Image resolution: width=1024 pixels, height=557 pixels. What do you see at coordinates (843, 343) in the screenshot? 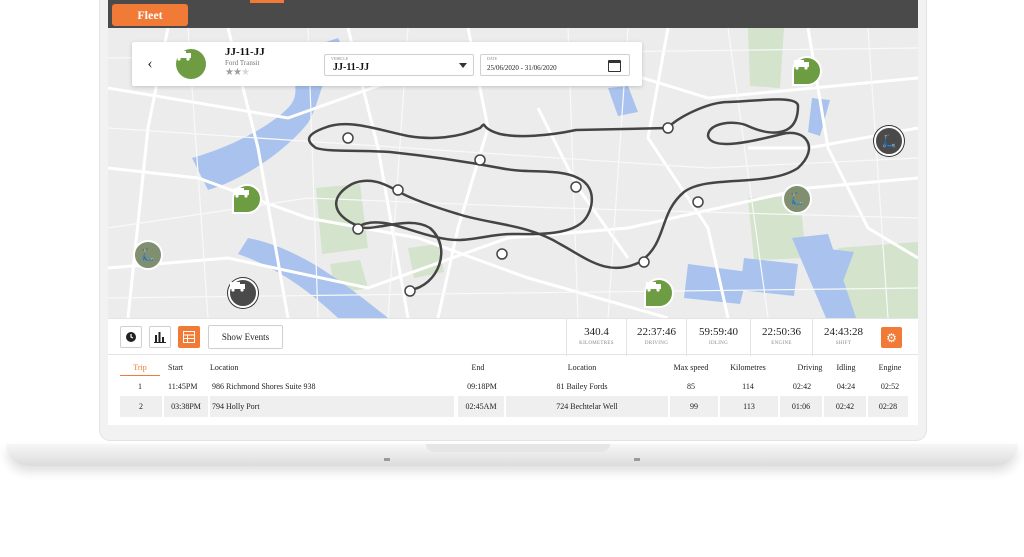
I see `stat-label: SHIFT` at bounding box center [843, 343].